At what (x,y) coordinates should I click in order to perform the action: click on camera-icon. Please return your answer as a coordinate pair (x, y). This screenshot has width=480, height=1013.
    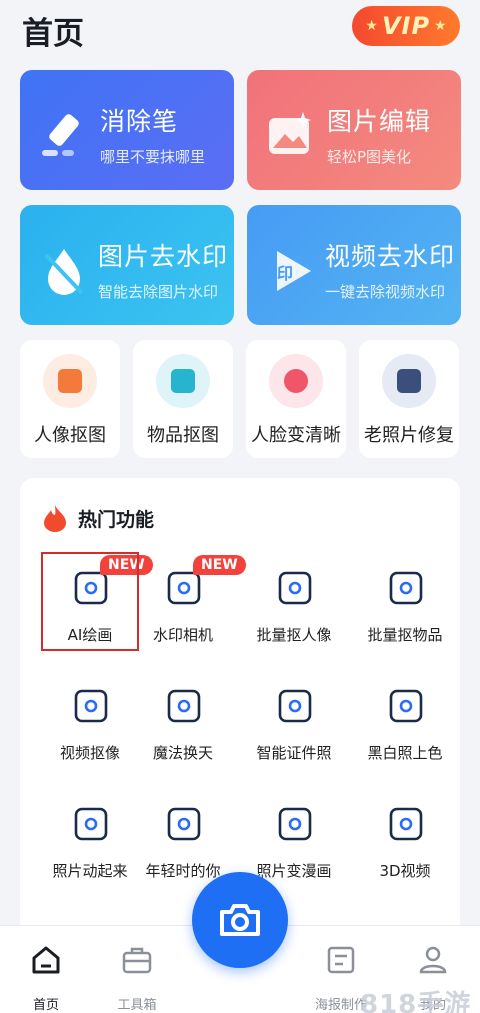
    Looking at the image, I should click on (240, 920).